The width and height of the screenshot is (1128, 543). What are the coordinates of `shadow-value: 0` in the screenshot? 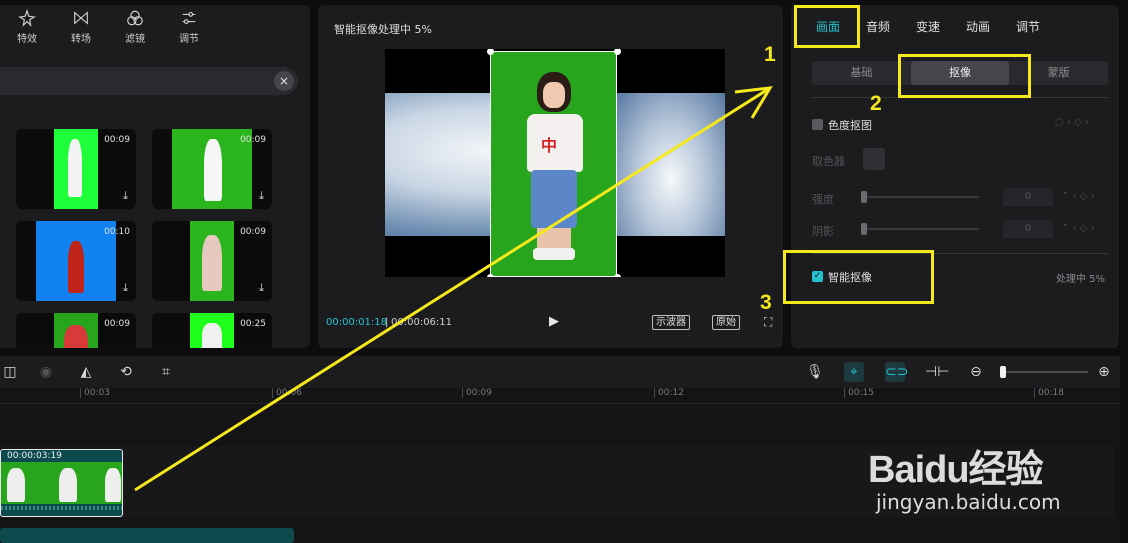 It's located at (1028, 229).